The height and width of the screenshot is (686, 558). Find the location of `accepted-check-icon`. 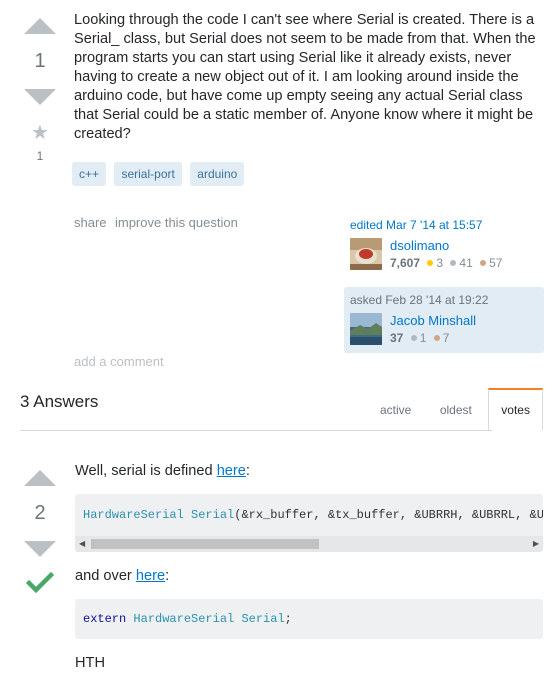

accepted-check-icon is located at coordinates (42, 585).